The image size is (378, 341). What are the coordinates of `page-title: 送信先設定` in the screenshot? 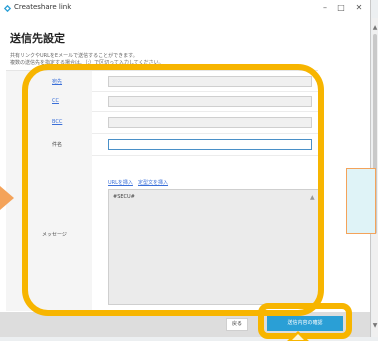 It's located at (37, 38).